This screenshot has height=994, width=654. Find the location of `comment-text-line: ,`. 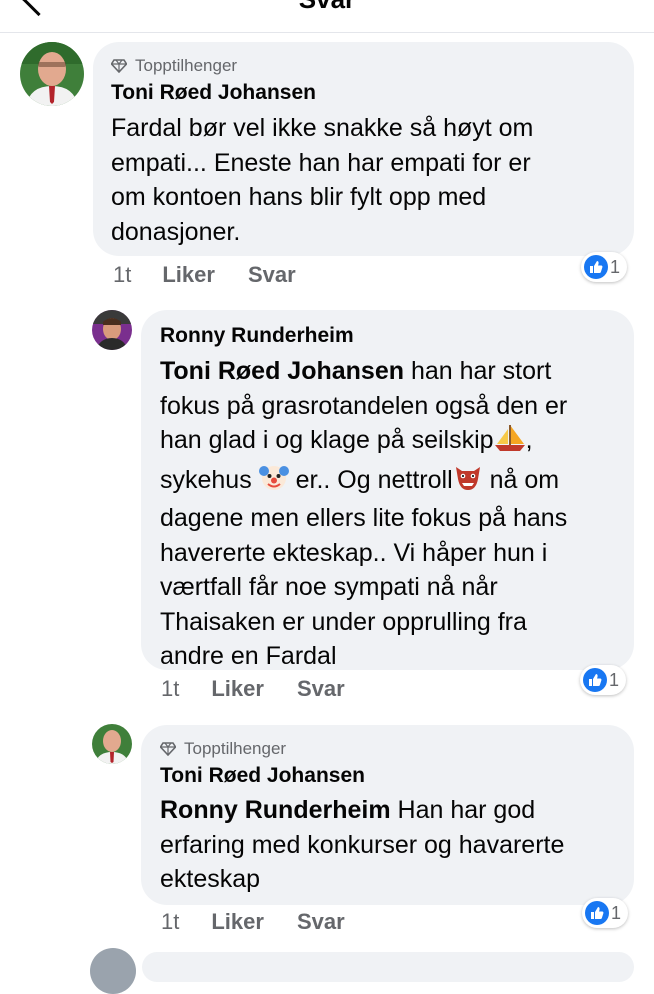

comment-text-line: , is located at coordinates (529, 440).